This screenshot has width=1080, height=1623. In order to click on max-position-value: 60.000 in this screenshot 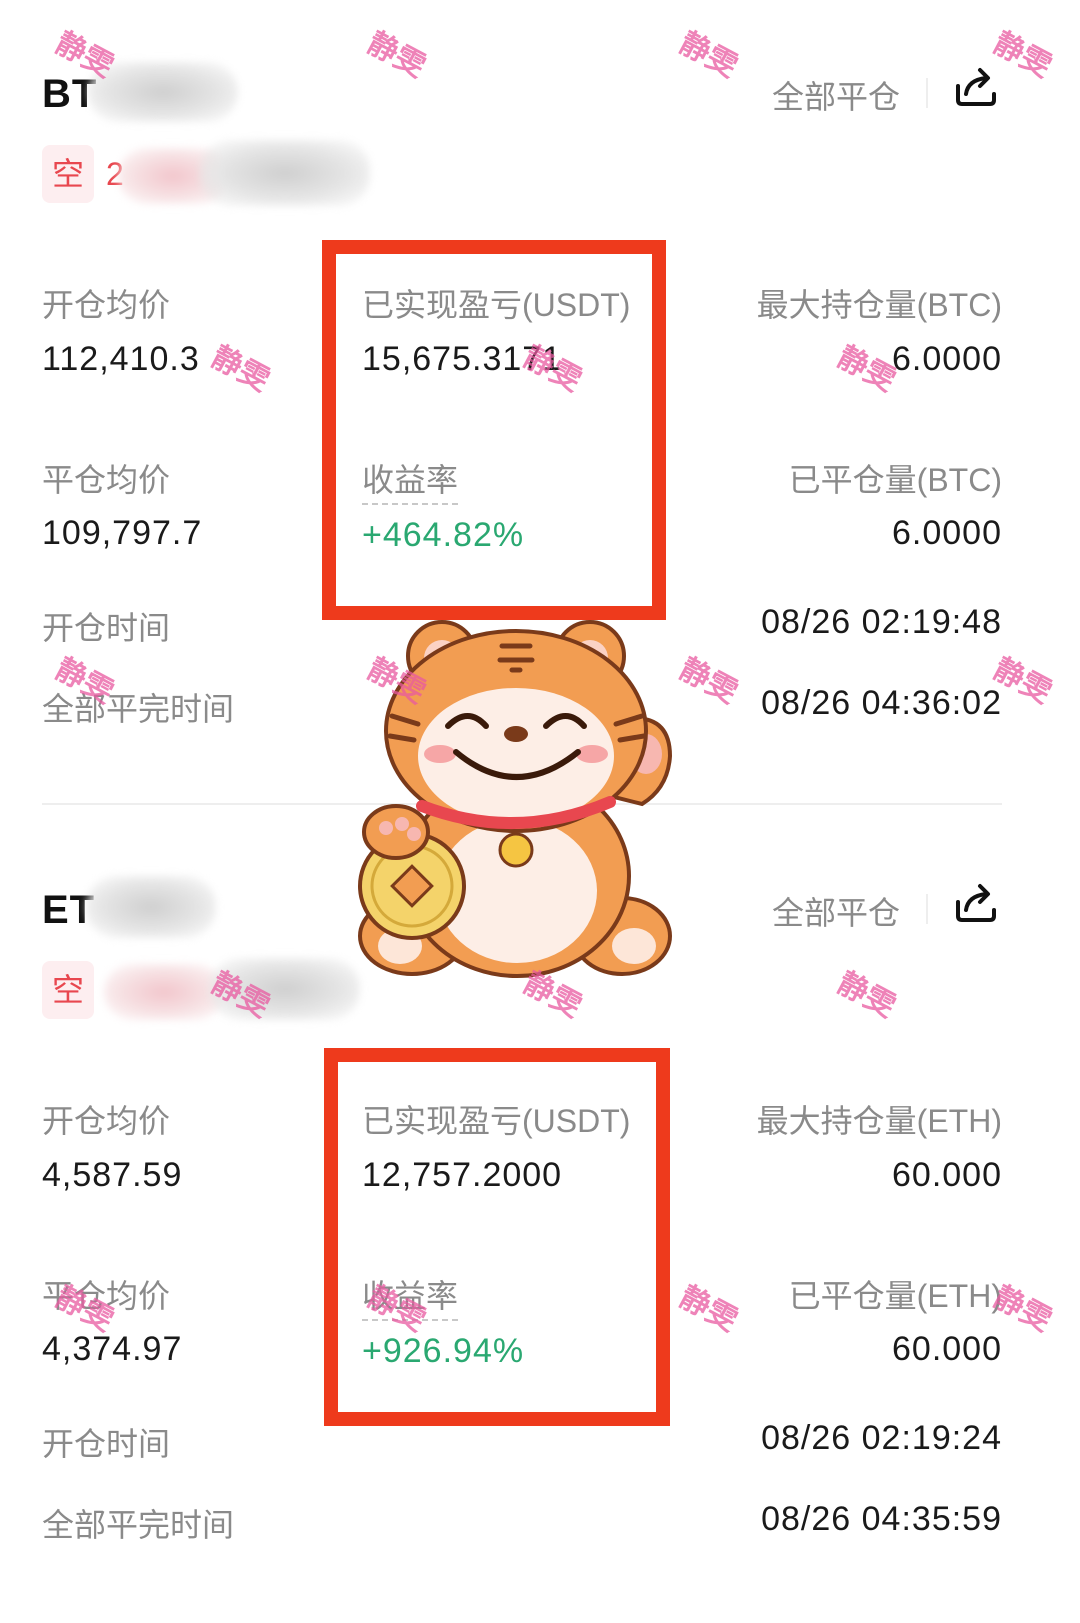, I will do `click(947, 1175)`.